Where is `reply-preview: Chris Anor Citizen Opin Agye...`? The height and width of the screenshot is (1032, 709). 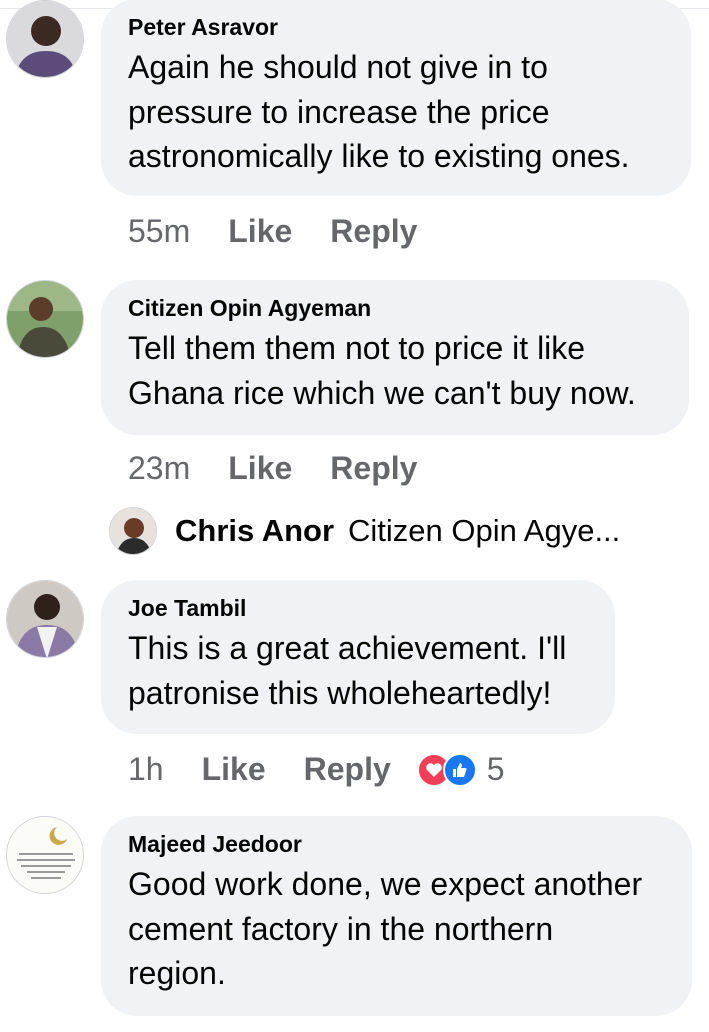
reply-preview: Chris Anor Citizen Opin Agye... is located at coordinates (364, 531).